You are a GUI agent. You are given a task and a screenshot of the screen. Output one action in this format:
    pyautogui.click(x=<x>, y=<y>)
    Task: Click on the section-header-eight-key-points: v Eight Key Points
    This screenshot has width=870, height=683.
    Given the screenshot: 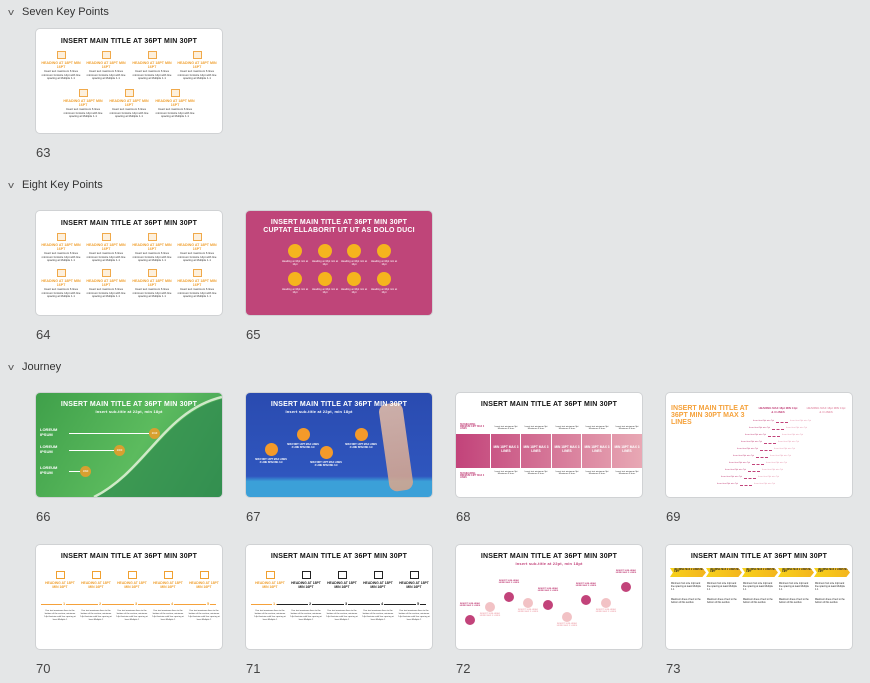 What is the action you would take?
    pyautogui.click(x=54, y=185)
    